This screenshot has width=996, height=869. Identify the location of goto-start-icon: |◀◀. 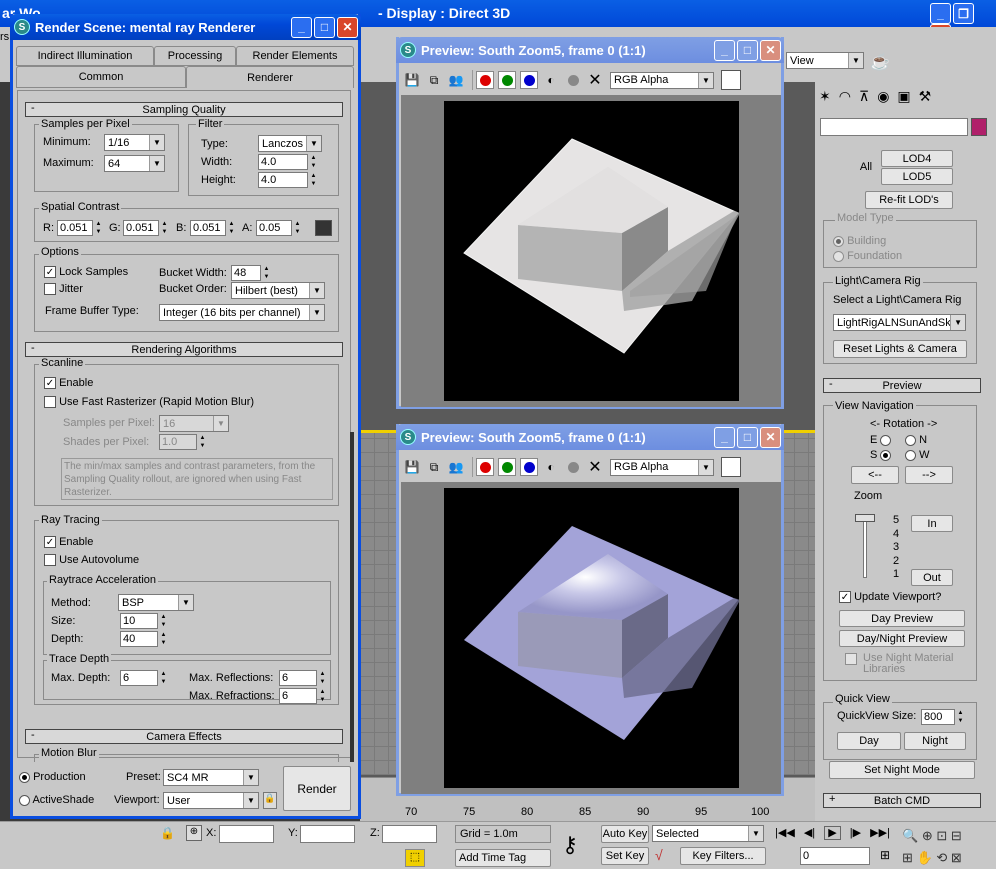
(785, 833).